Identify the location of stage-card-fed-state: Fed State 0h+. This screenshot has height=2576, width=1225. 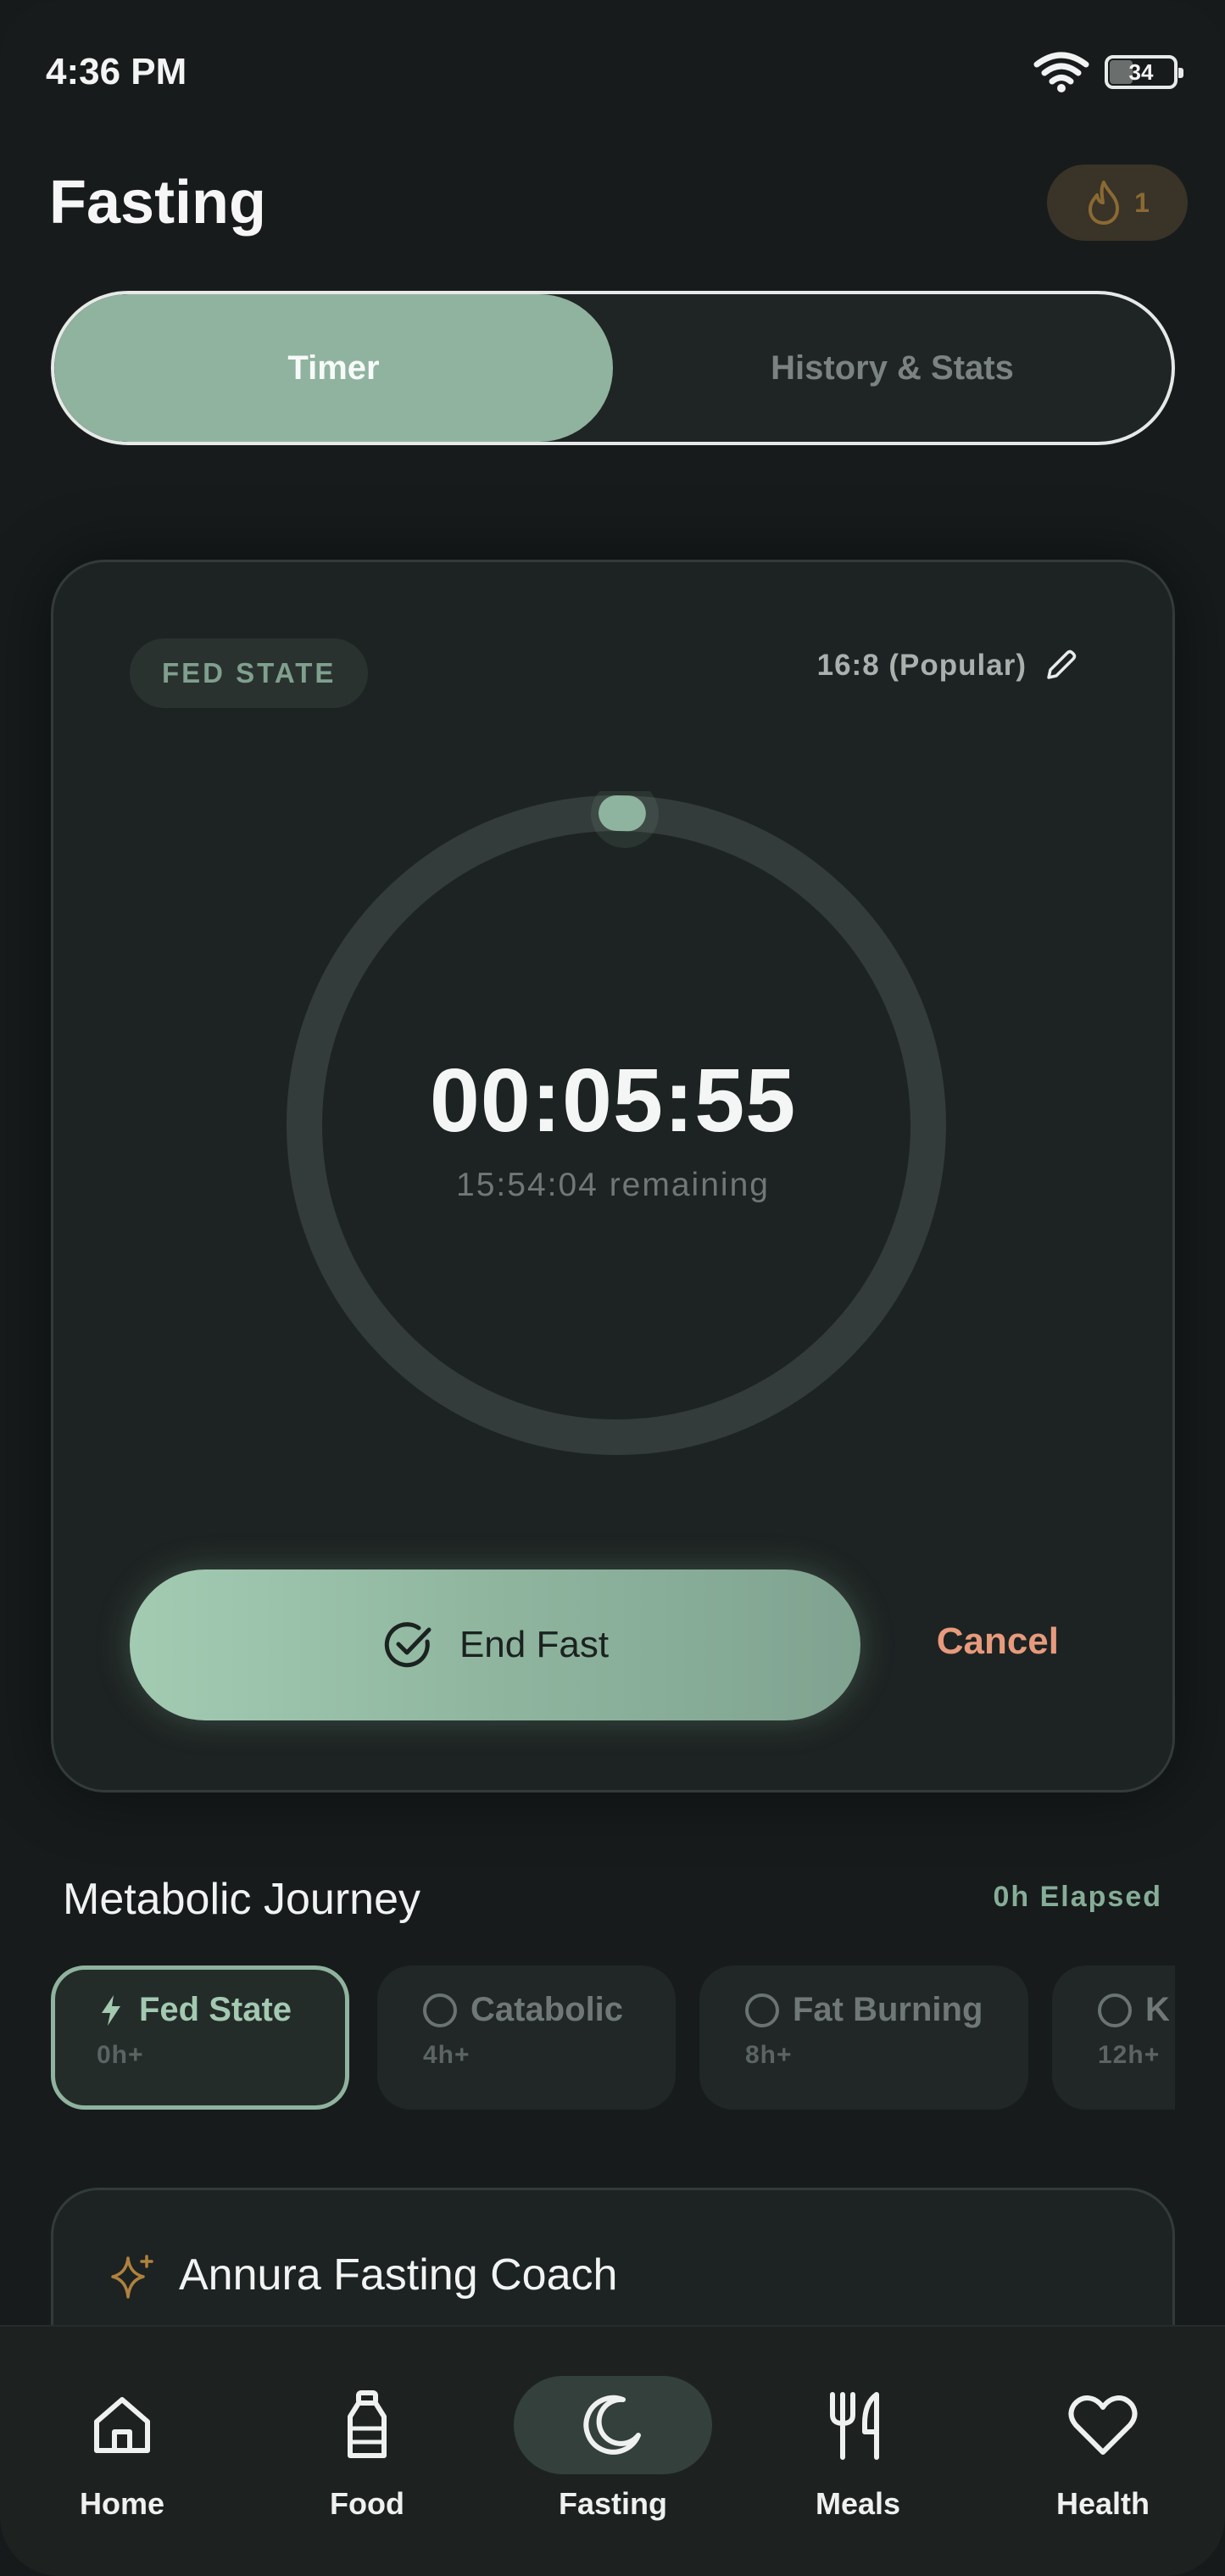
(200, 2037).